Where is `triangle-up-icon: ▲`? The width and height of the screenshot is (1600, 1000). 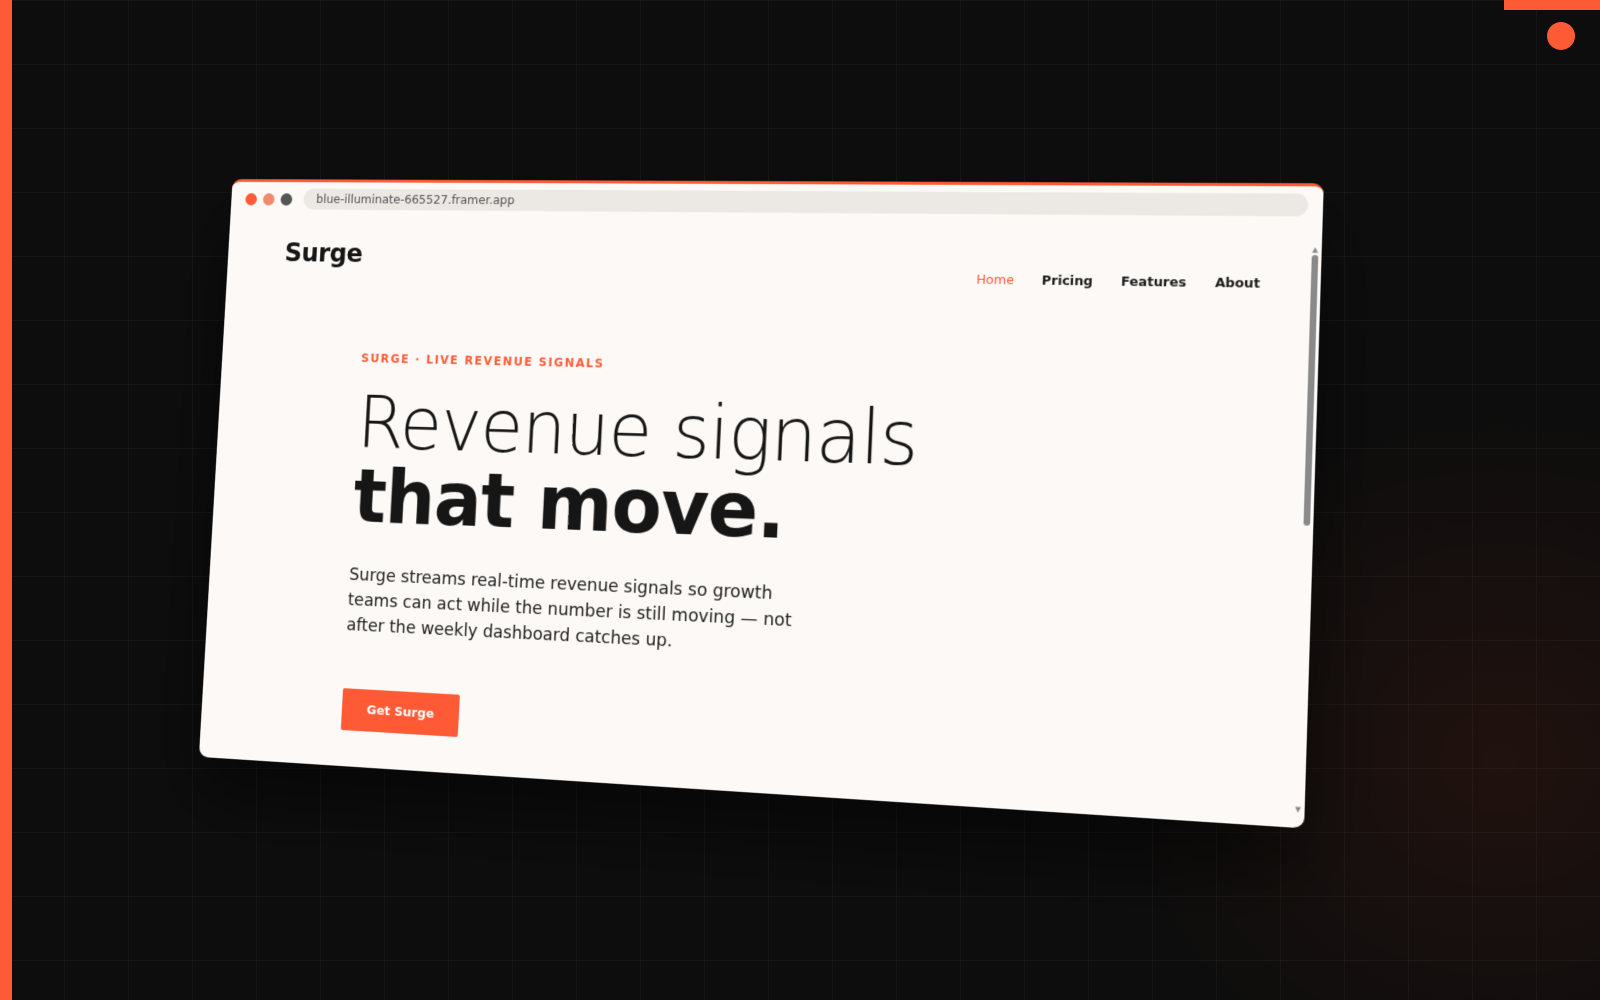
triangle-up-icon: ▲ is located at coordinates (1315, 250).